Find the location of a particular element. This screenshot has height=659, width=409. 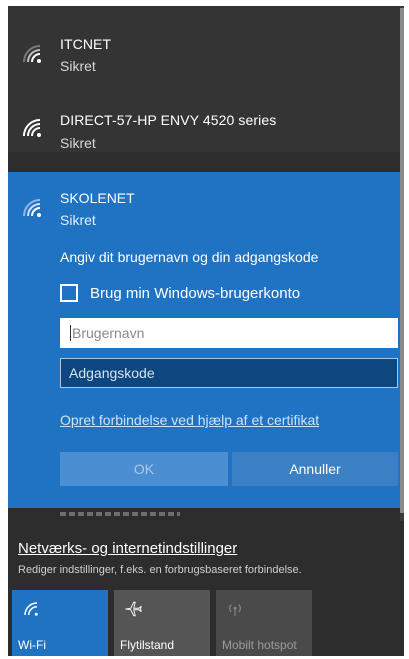

text-caret is located at coordinates (70, 333).